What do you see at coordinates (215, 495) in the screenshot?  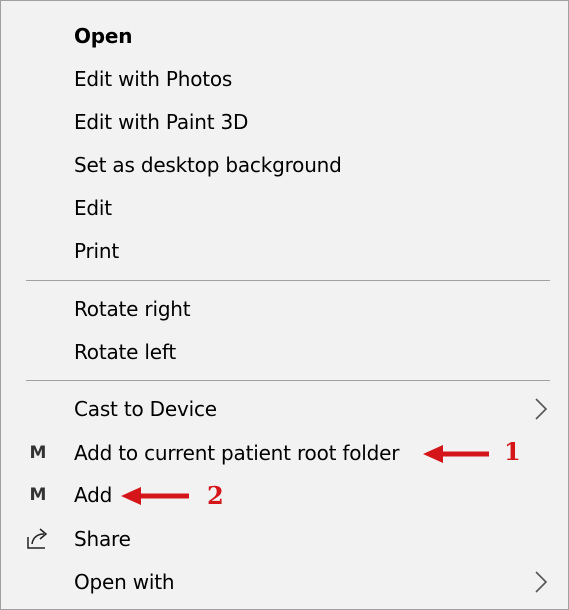 I see `annotation-number: 2` at bounding box center [215, 495].